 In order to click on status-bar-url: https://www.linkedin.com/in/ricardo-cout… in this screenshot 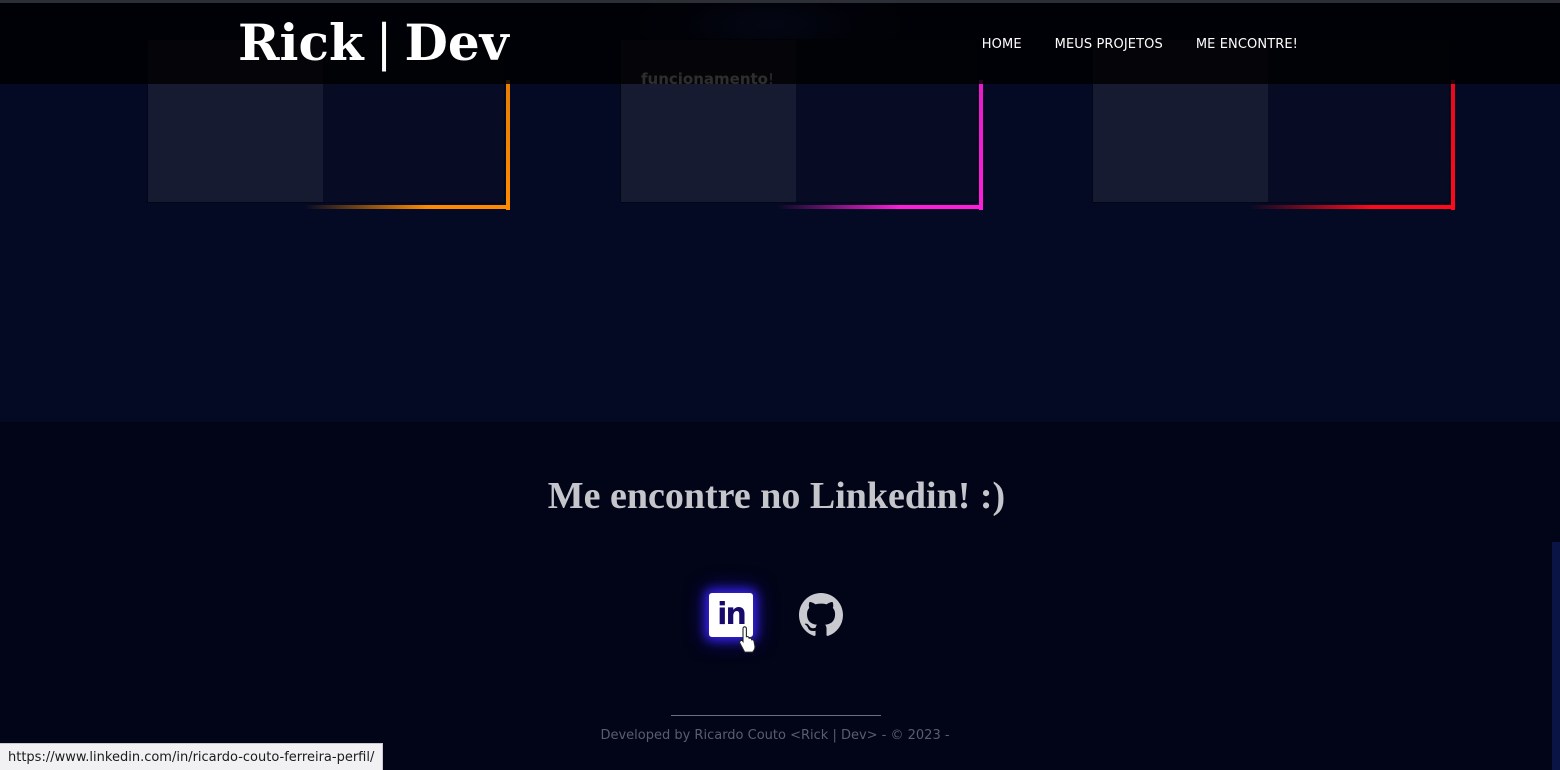, I will do `click(192, 756)`.